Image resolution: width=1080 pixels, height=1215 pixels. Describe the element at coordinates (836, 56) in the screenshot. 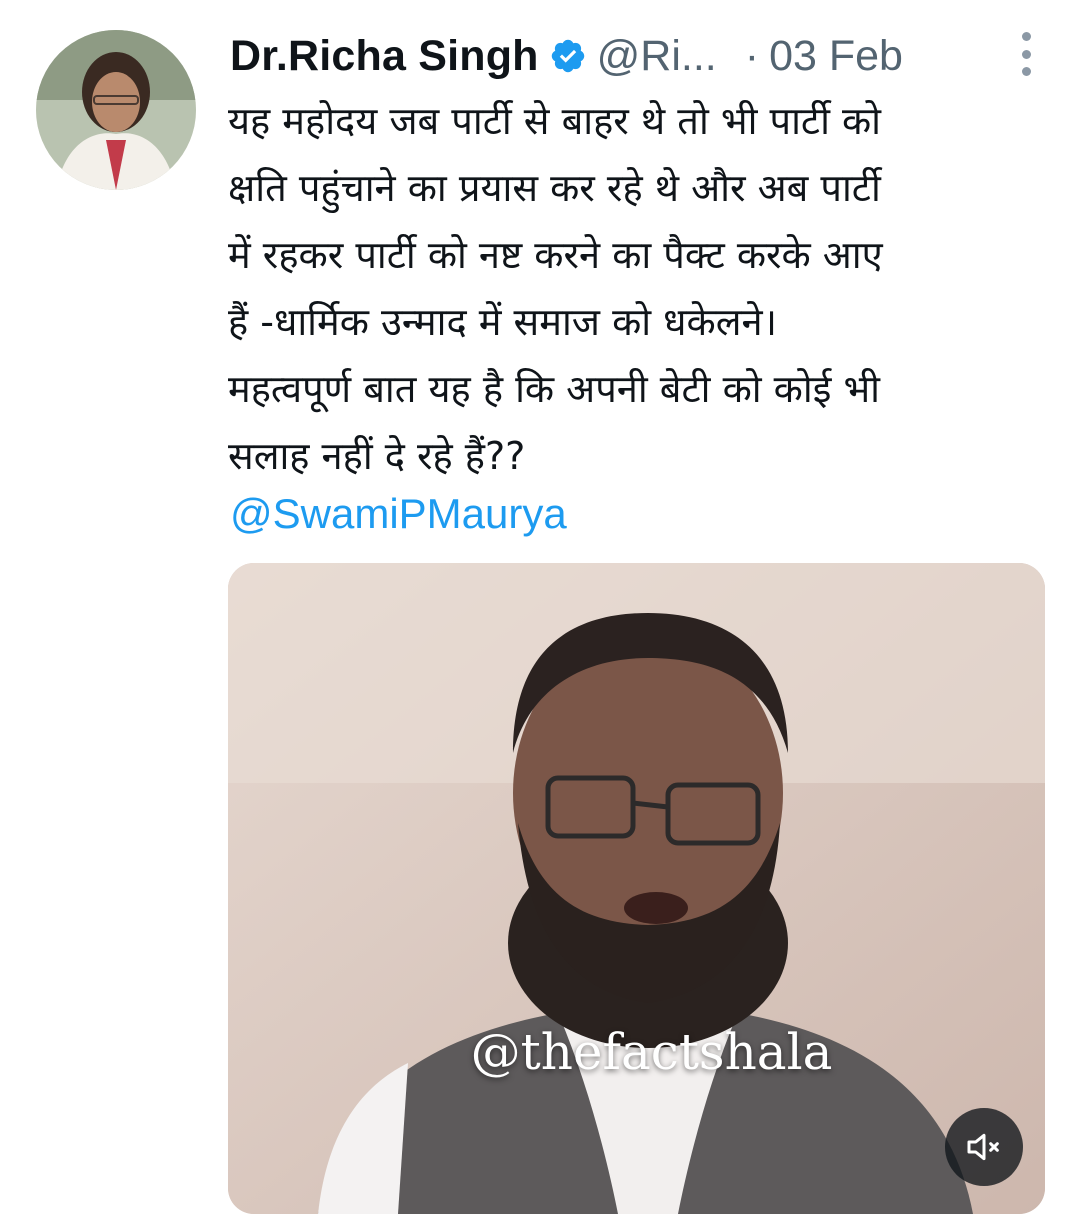

I see `tweet-date: 03 Feb` at that location.